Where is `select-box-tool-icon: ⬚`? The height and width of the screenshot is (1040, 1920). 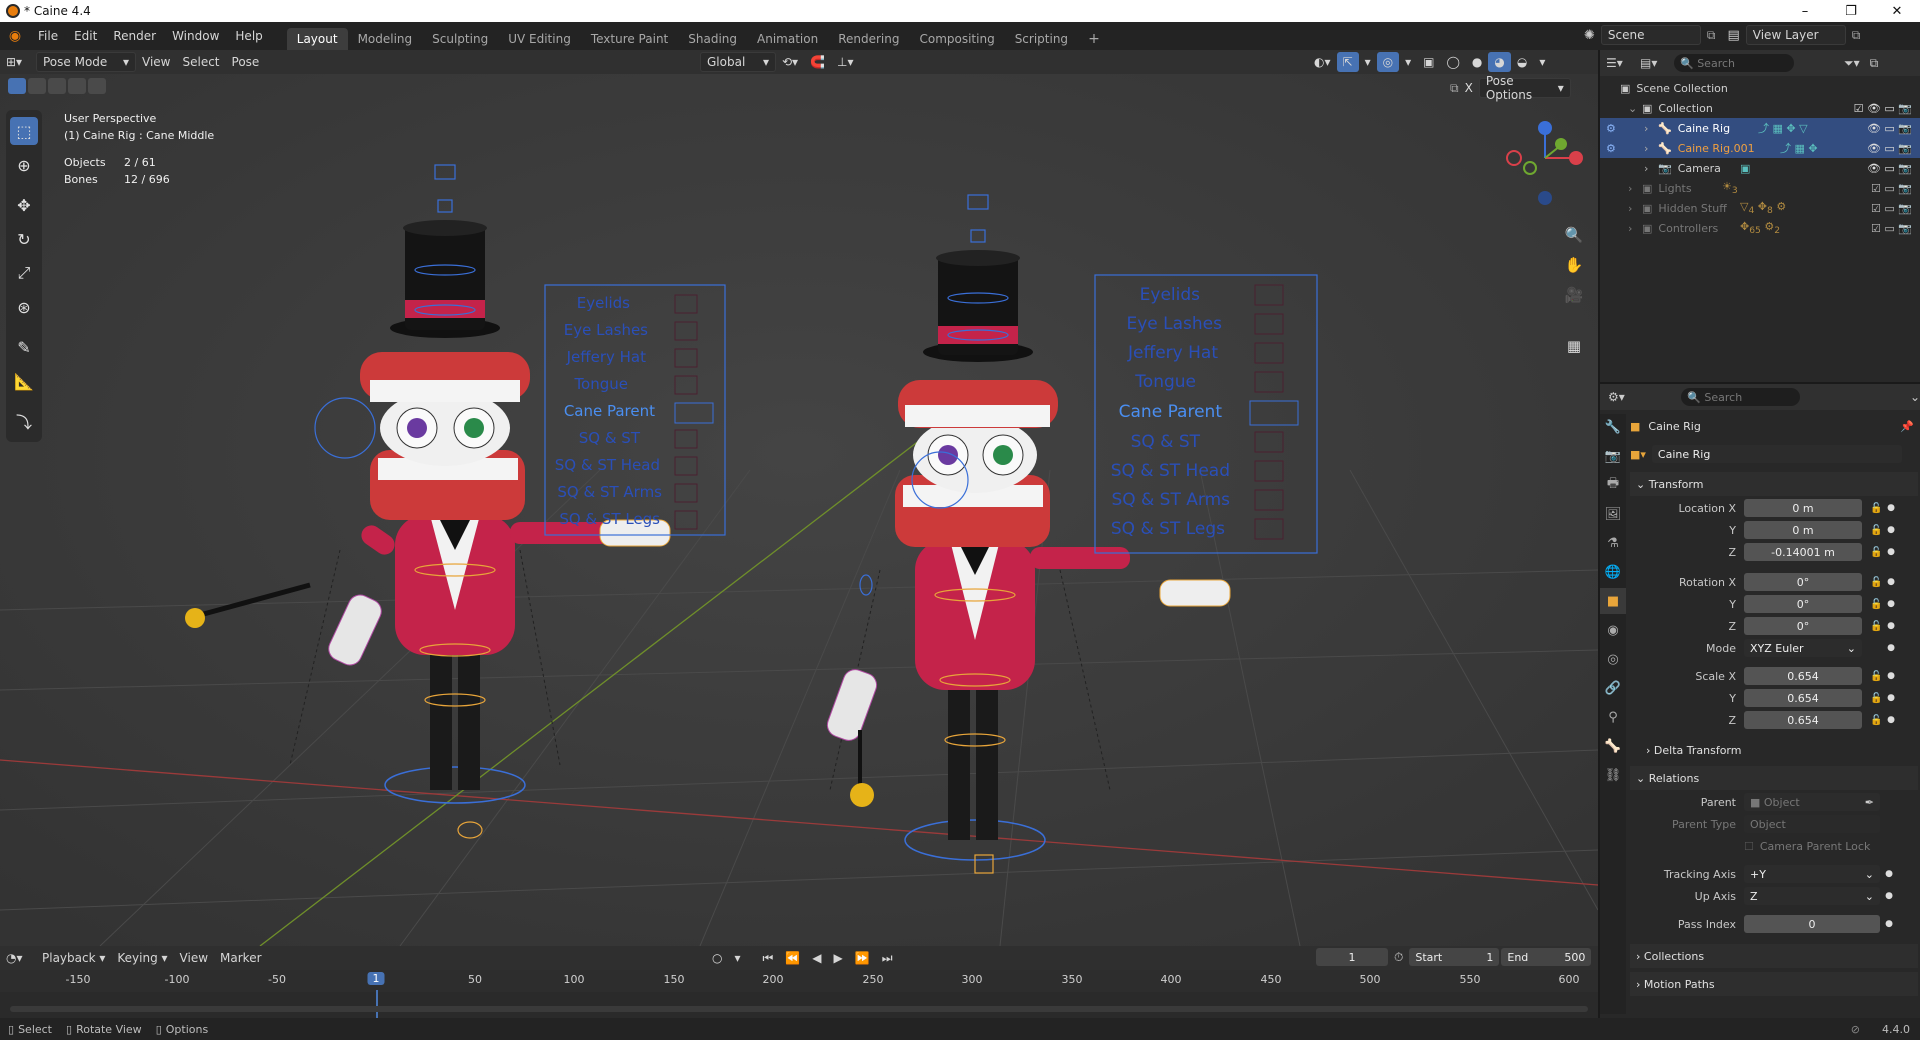 select-box-tool-icon: ⬚ is located at coordinates (24, 131).